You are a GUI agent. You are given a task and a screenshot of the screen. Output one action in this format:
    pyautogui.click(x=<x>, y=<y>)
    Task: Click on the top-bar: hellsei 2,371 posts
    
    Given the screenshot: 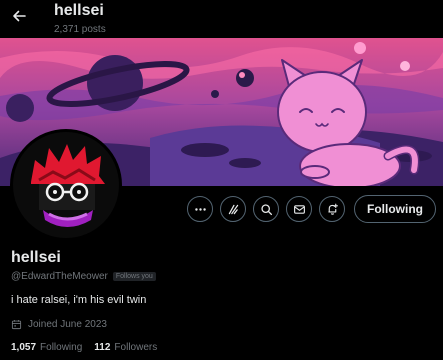 What is the action you would take?
    pyautogui.click(x=221, y=19)
    